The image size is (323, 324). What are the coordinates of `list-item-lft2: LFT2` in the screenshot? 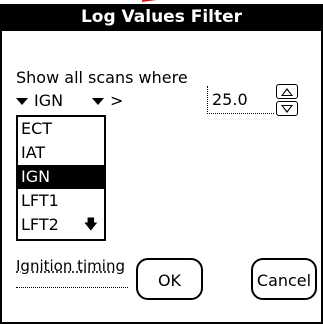 It's located at (40, 224).